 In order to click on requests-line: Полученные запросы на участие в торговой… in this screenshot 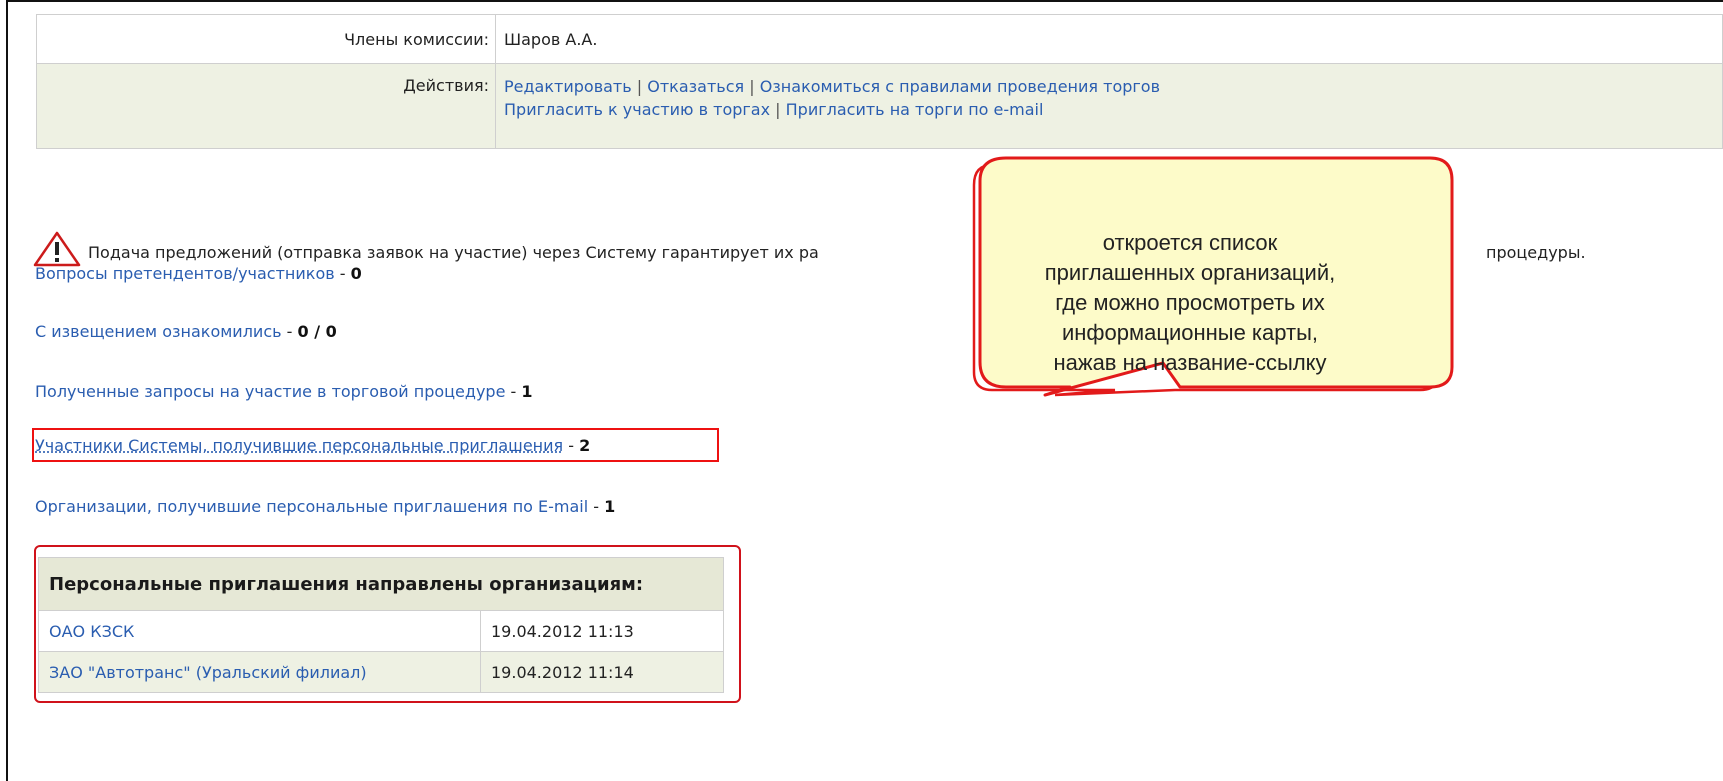, I will do `click(284, 391)`.